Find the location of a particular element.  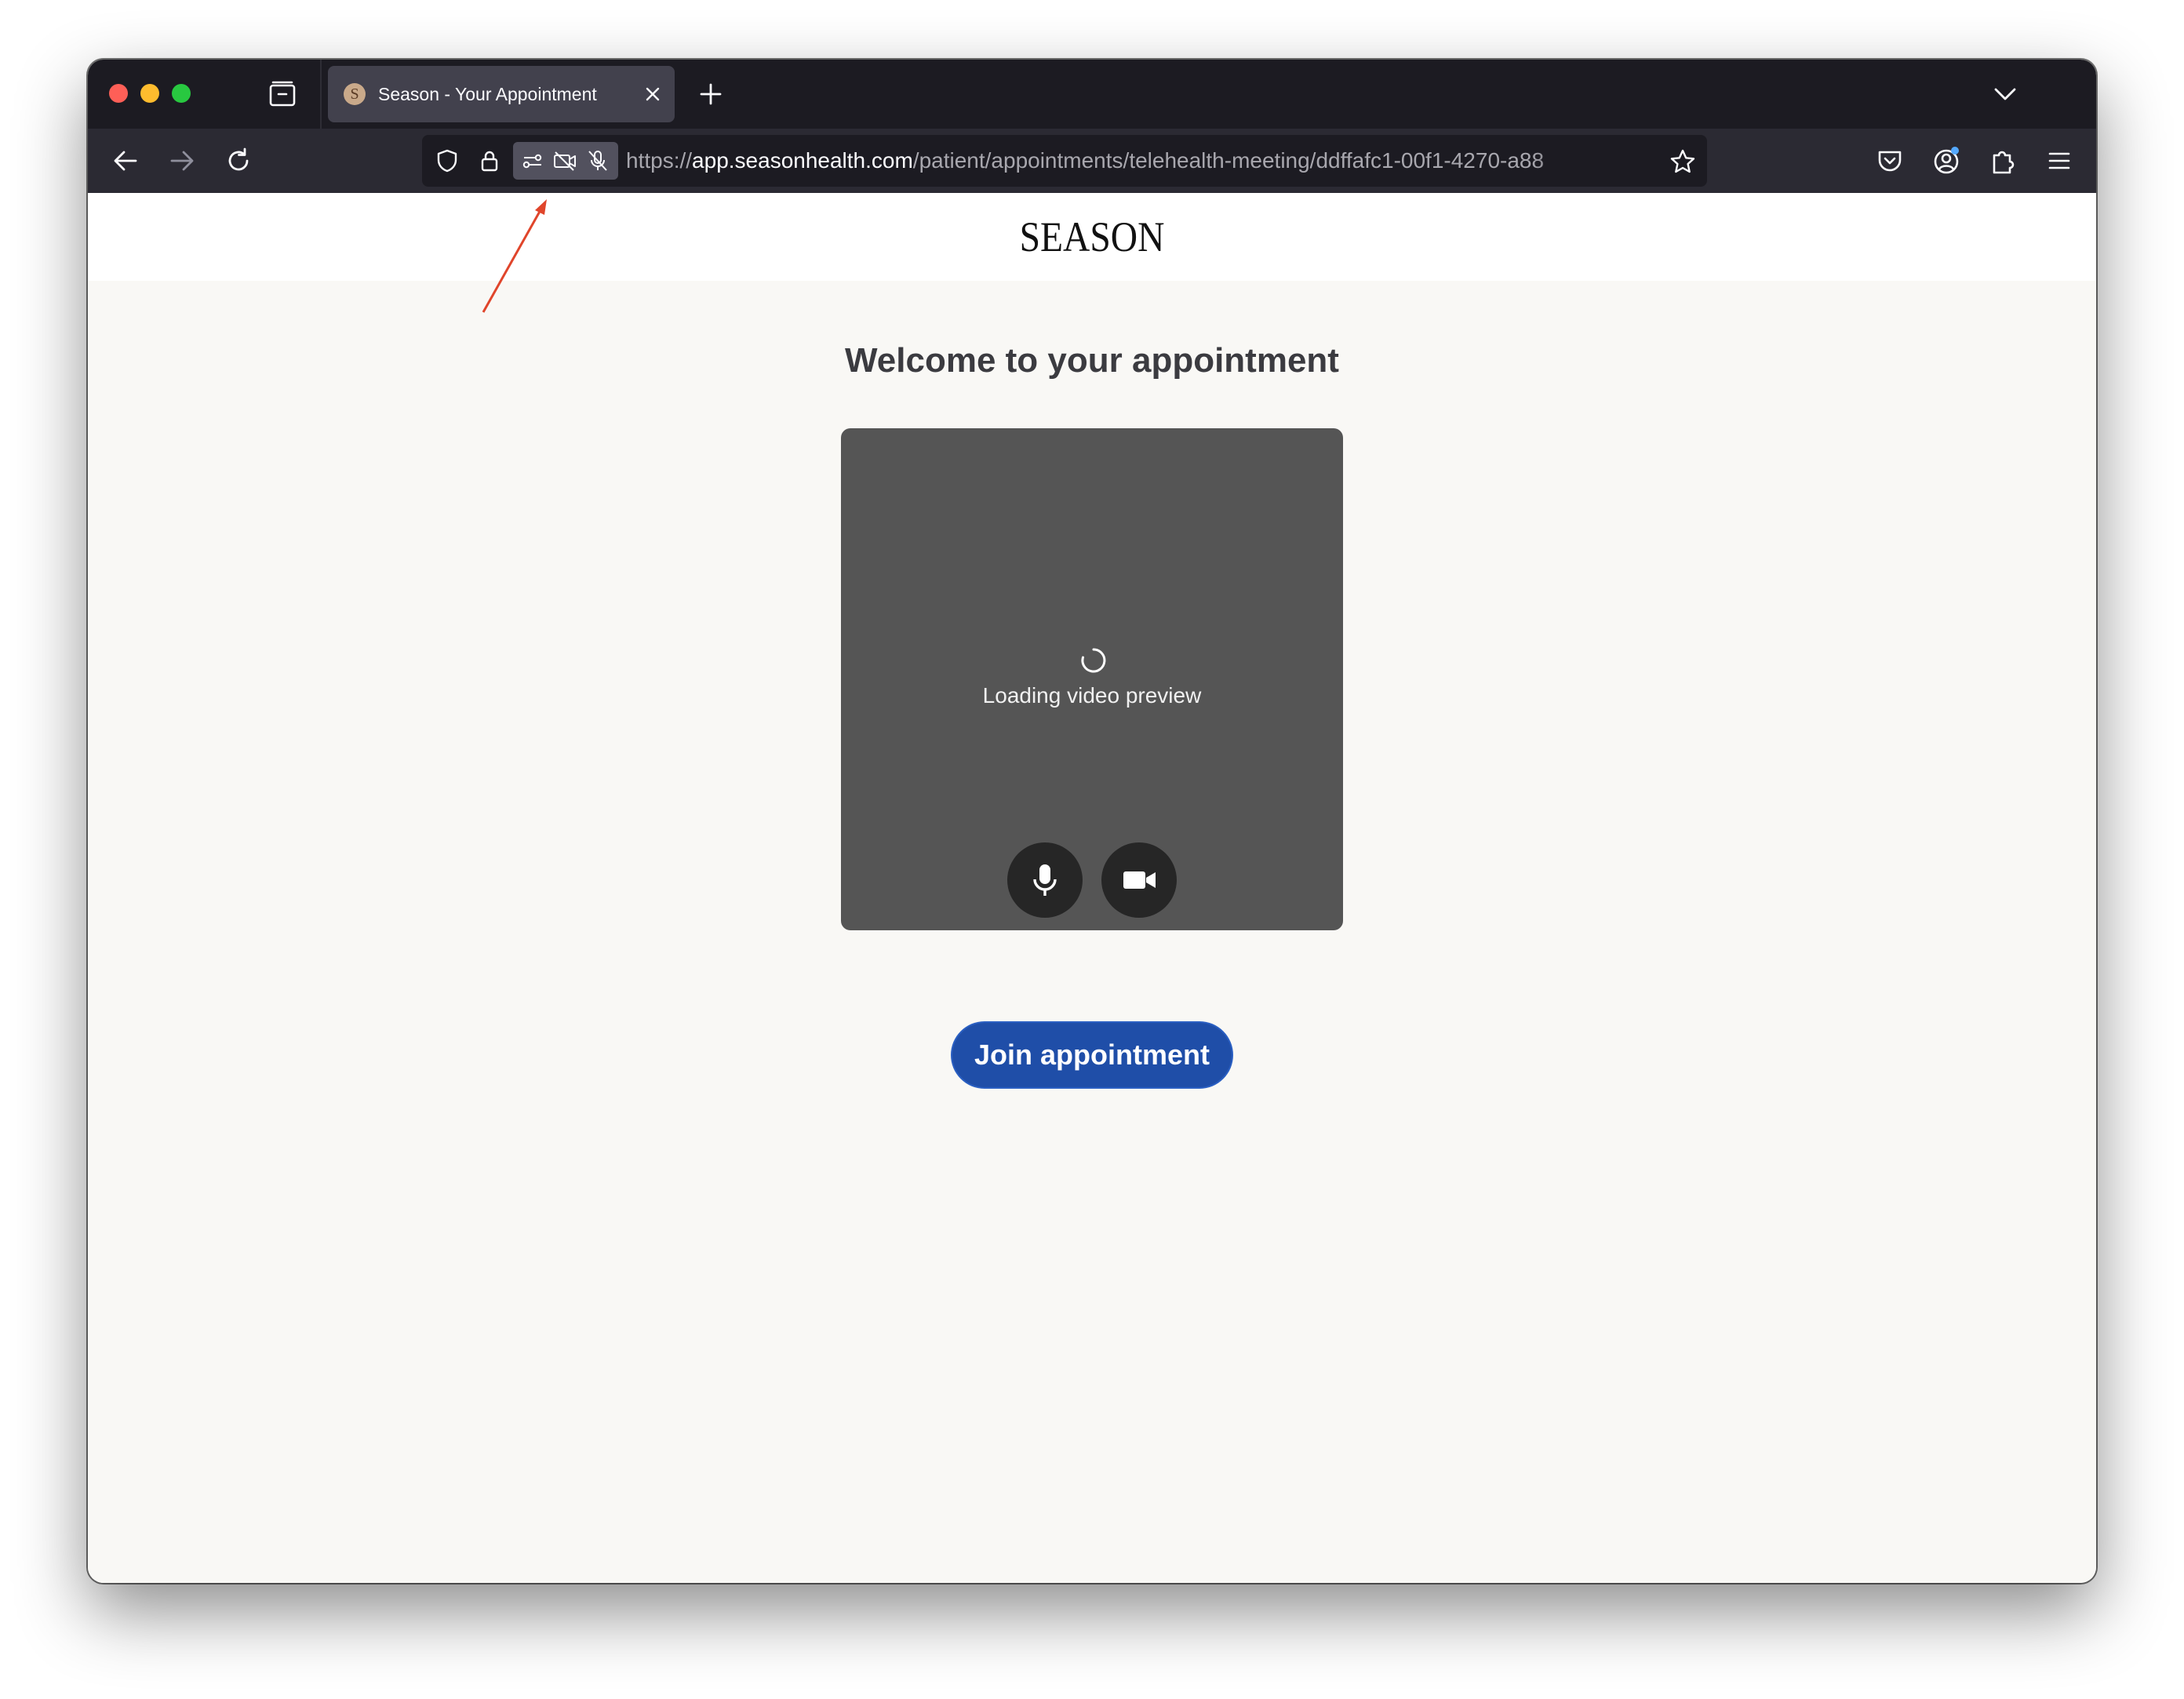

puzzle-icon is located at coordinates (2002, 160).